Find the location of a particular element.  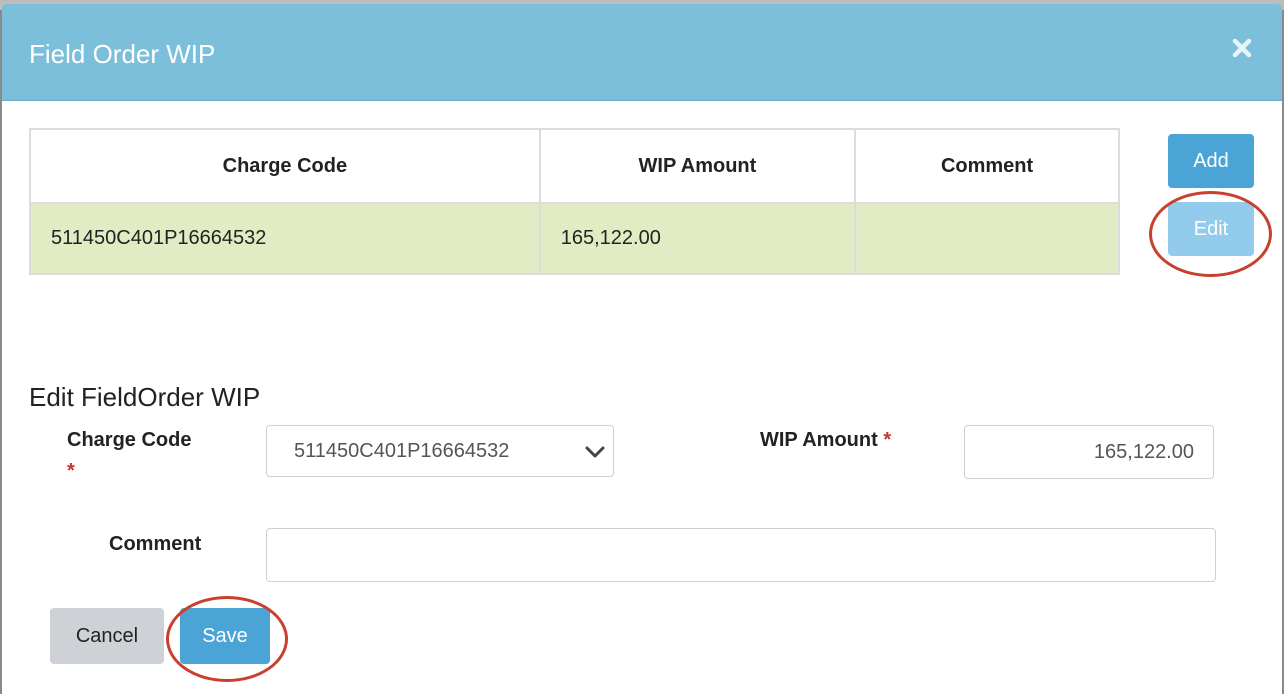

edit-section-title: Edit FieldOrder WIP is located at coordinates (145, 397).